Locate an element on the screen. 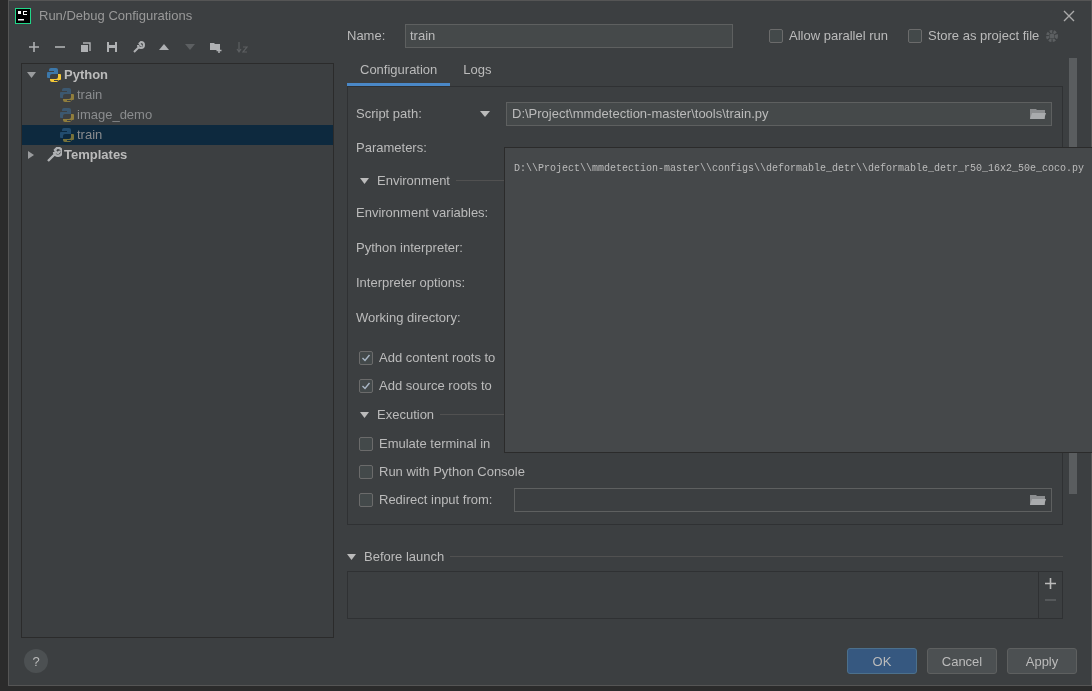 Image resolution: width=1092 pixels, height=691 pixels. window-title: Run/Debug Configurations is located at coordinates (116, 16).